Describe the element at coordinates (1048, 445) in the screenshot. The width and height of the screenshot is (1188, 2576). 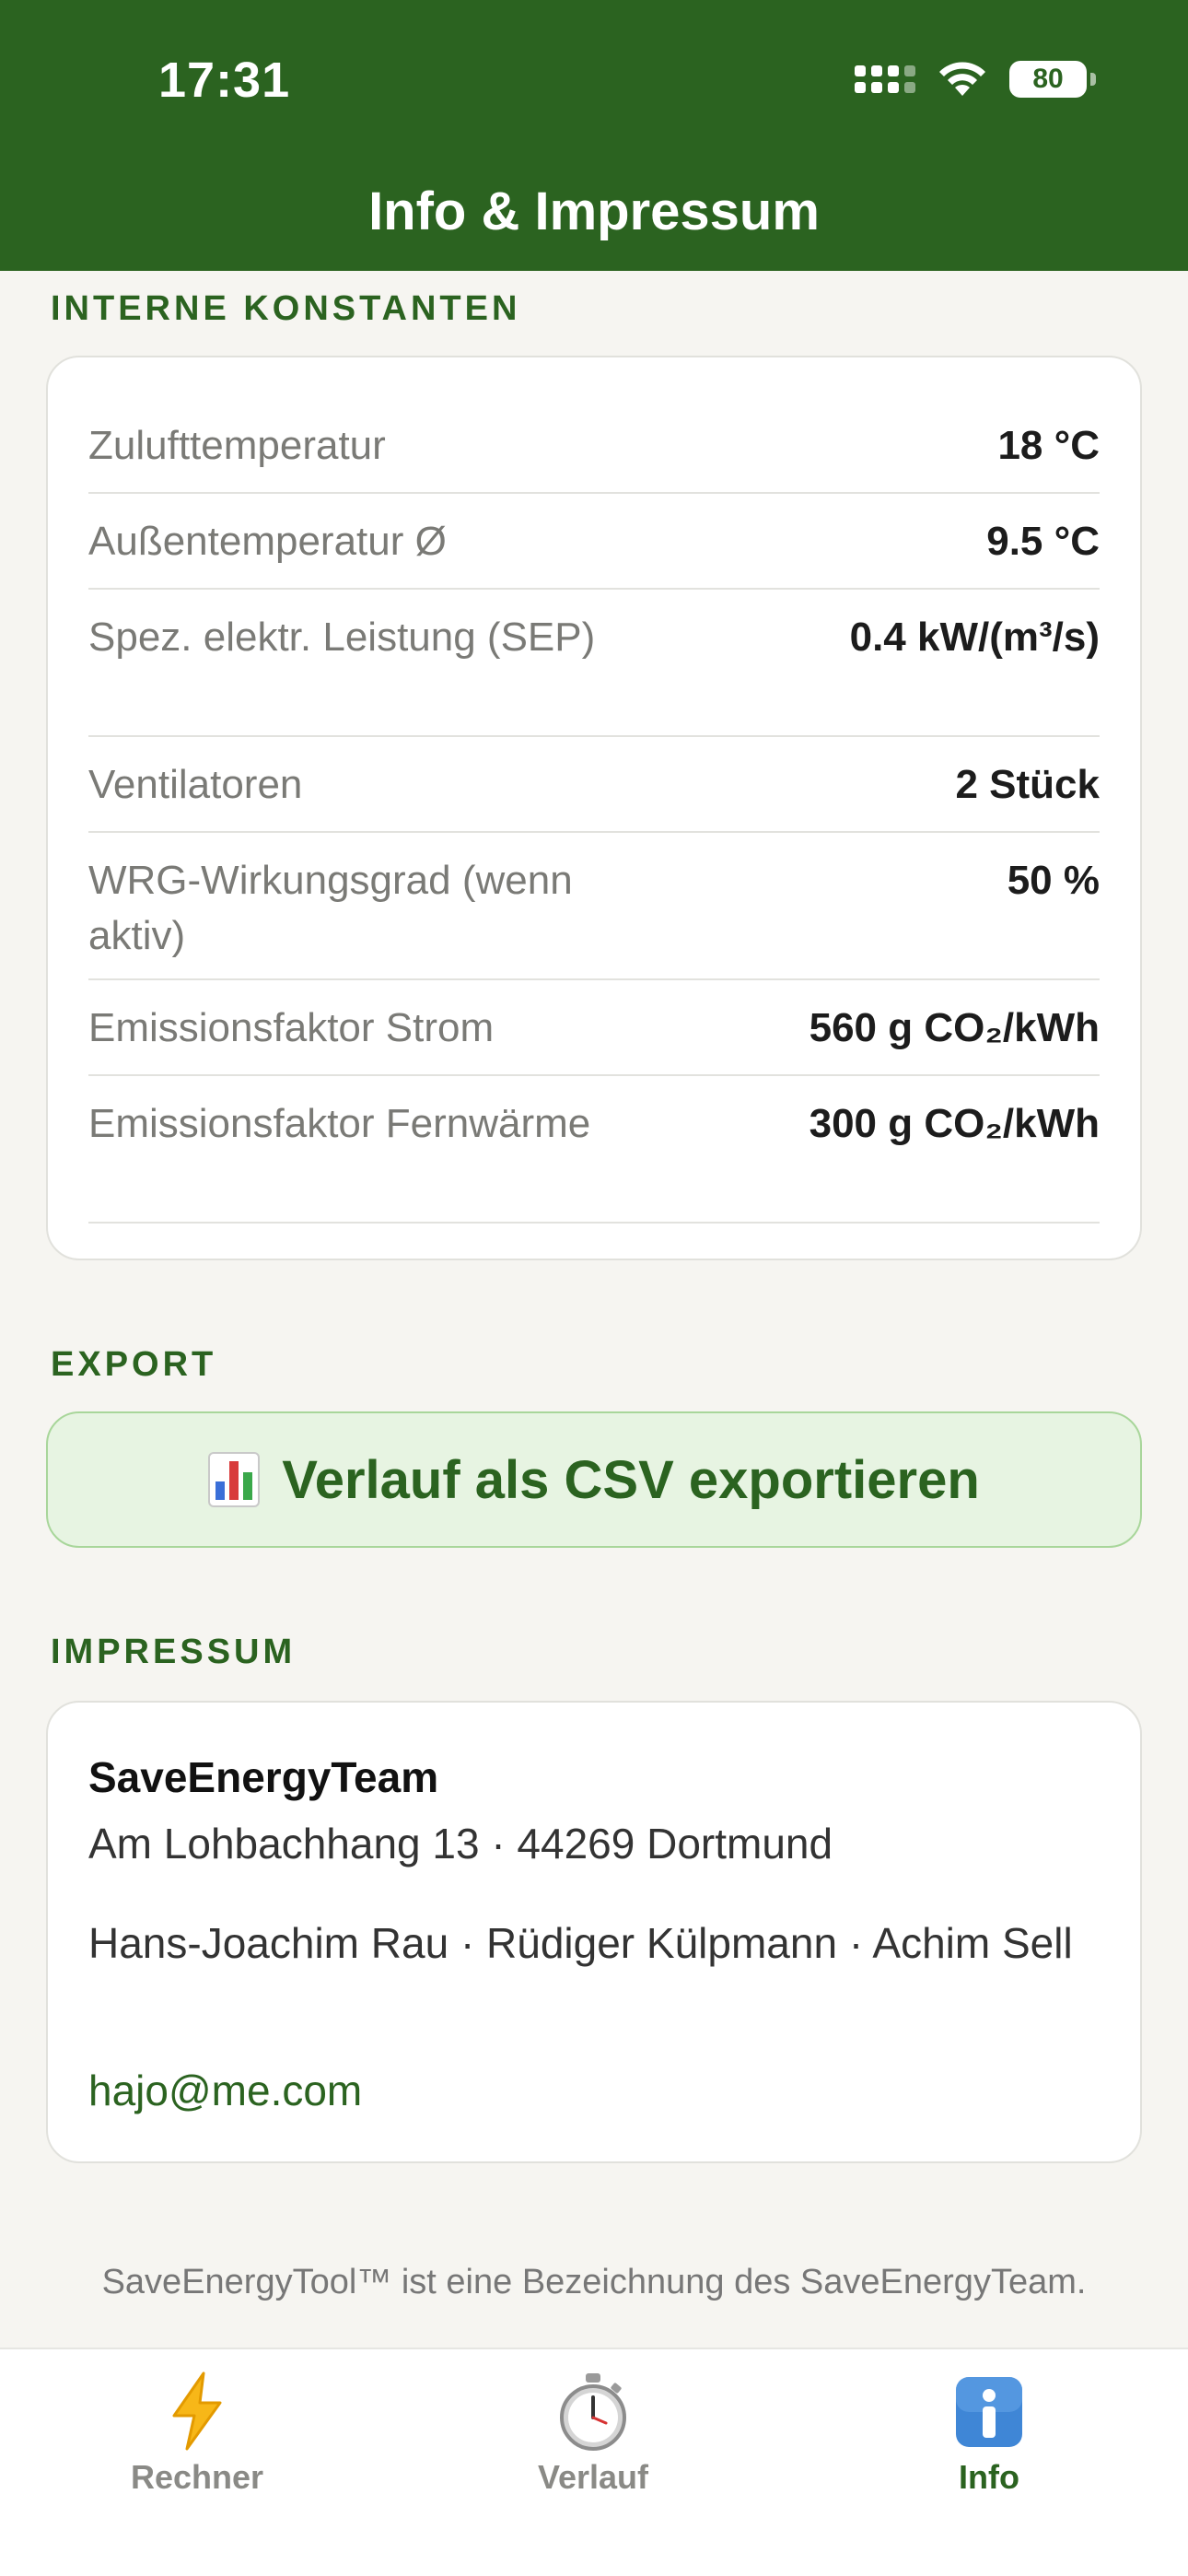
I see `constant-value: 18 °C` at that location.